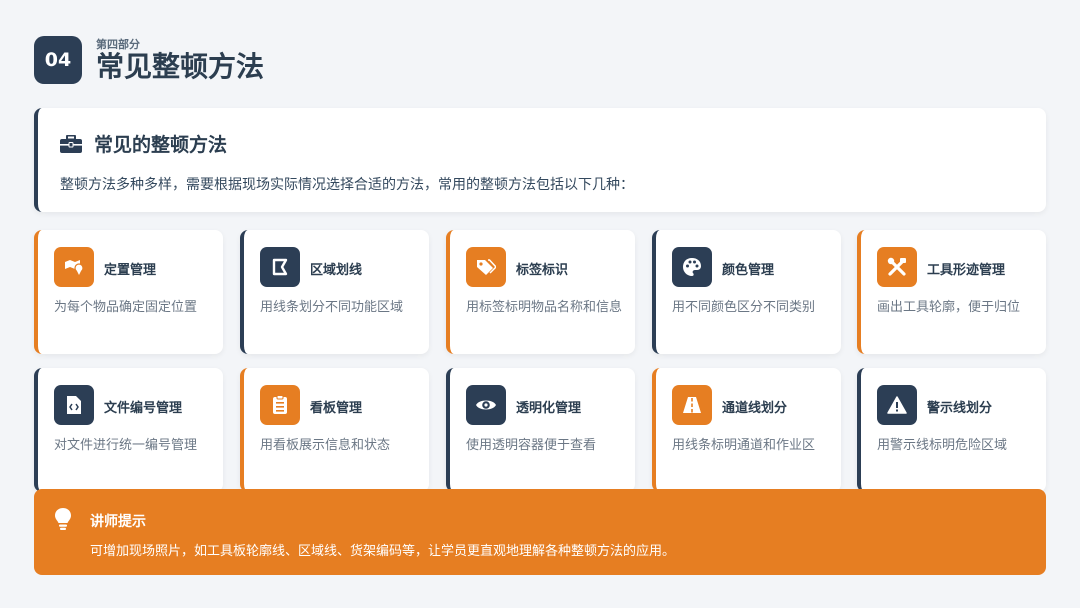 This screenshot has height=608, width=1080. Describe the element at coordinates (951, 430) in the screenshot. I see `method-card-warning-lines: 警示线划分 用警示线标明危险区域` at that location.